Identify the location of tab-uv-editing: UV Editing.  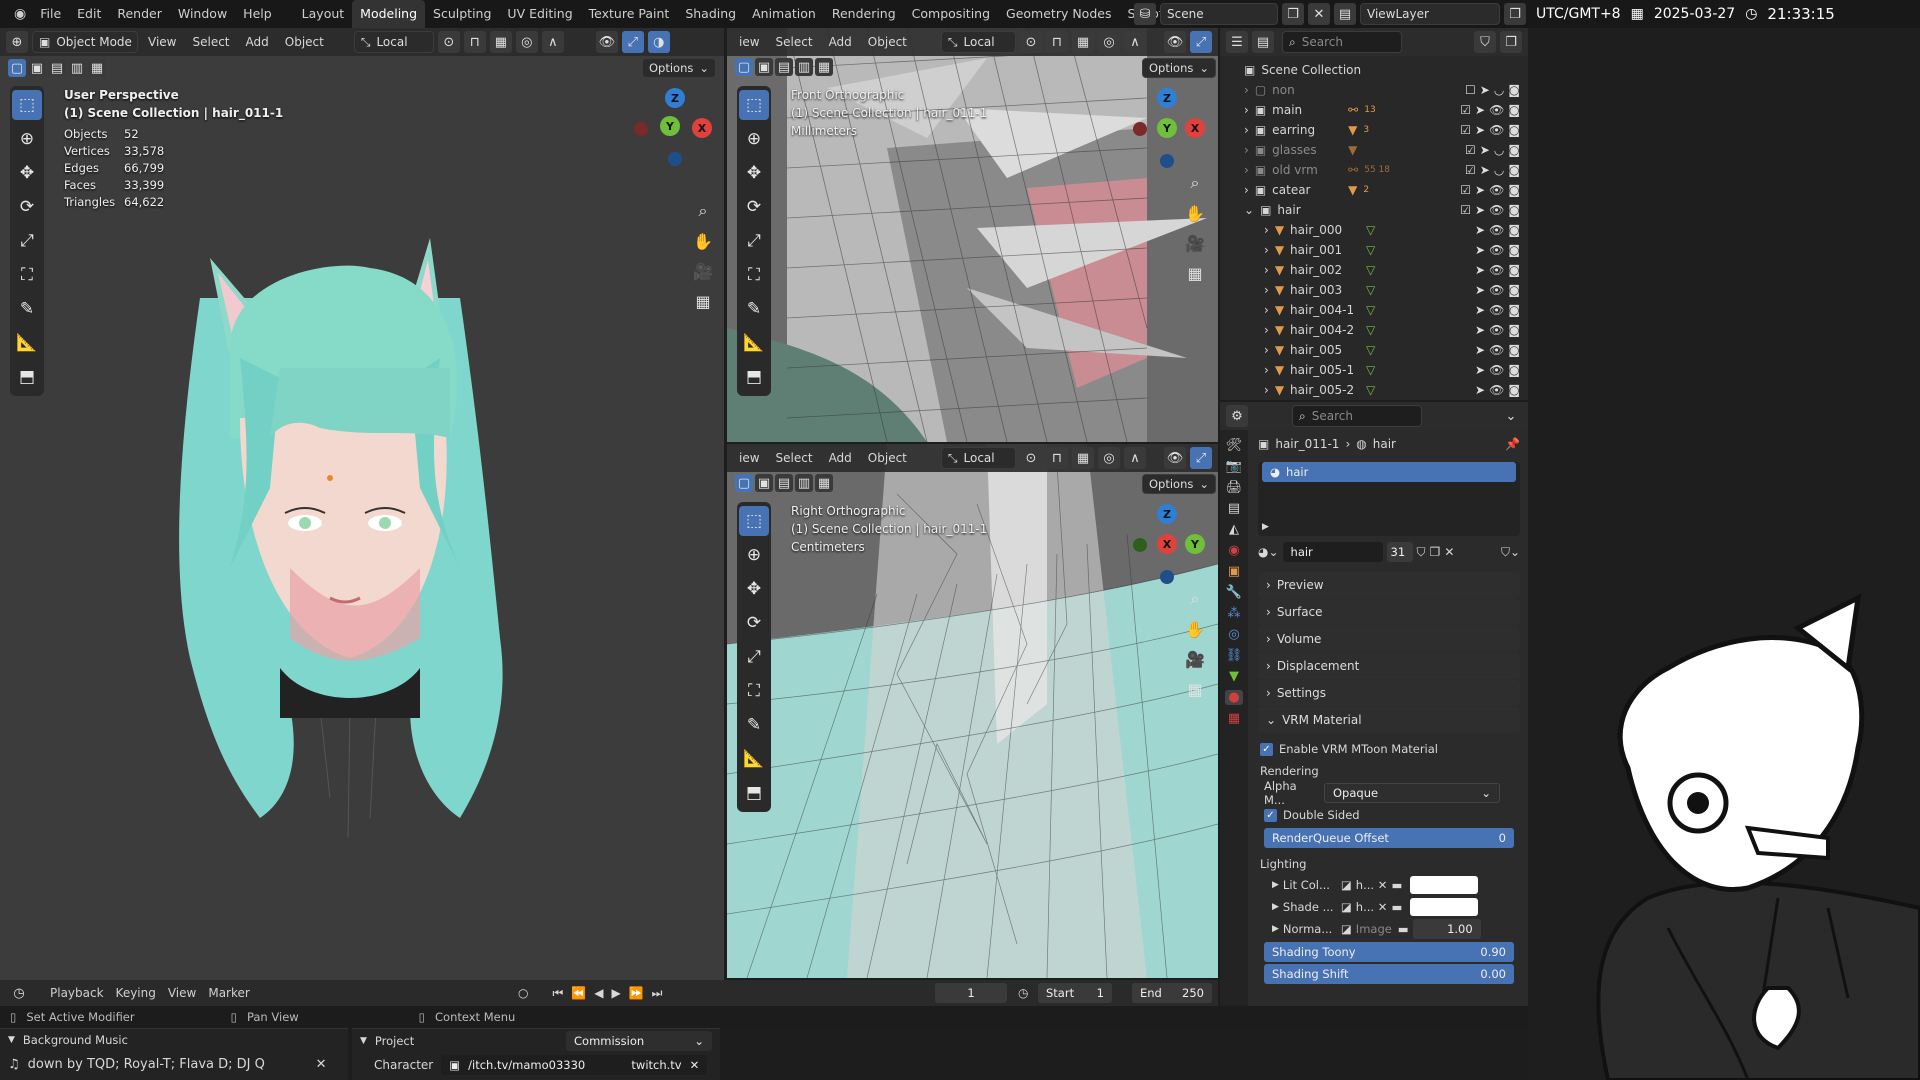
(539, 14).